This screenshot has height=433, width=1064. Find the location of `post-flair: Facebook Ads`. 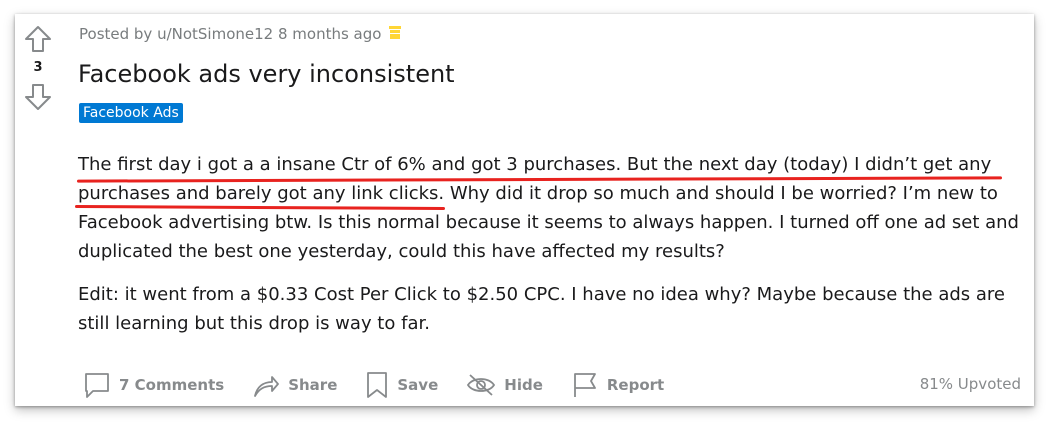

post-flair: Facebook Ads is located at coordinates (131, 113).